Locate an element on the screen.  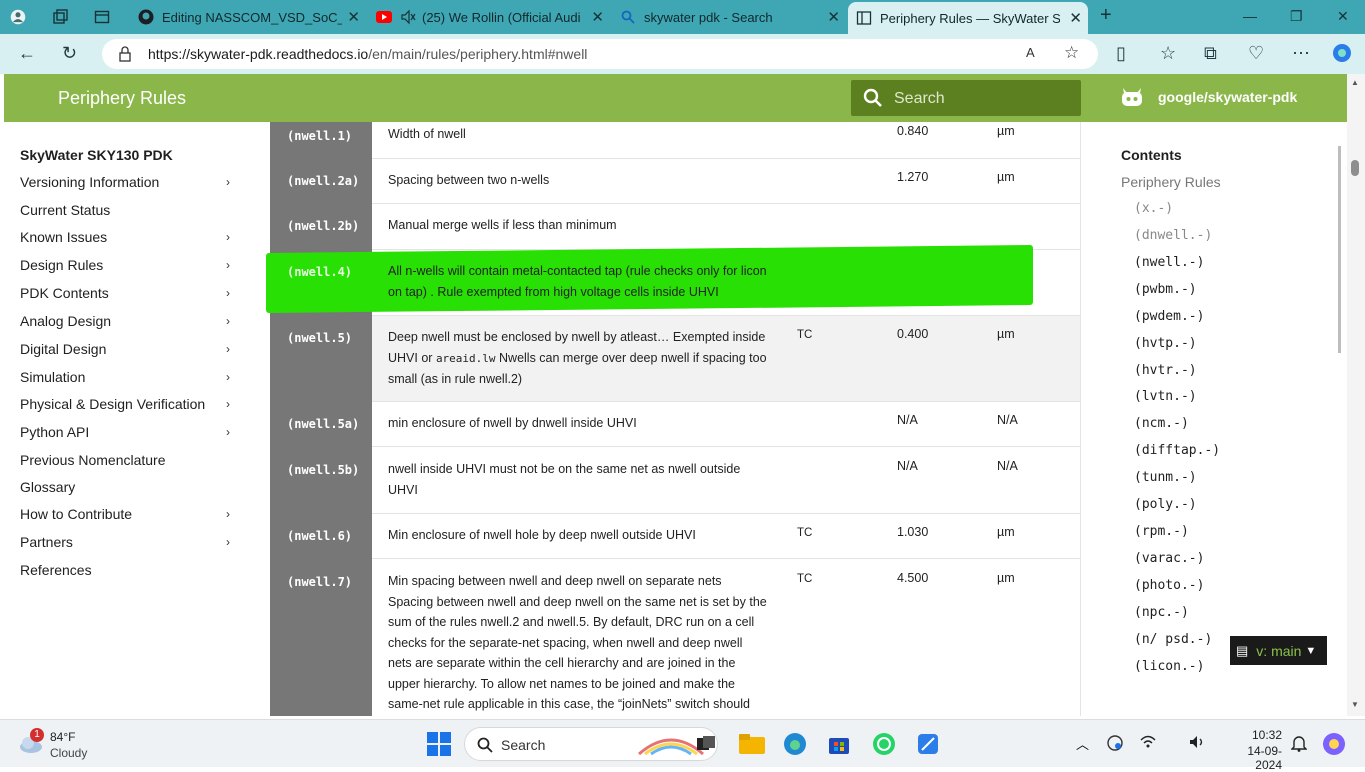
sidebar-item-verification: Physical & Design Verification › is located at coordinates (125, 404).